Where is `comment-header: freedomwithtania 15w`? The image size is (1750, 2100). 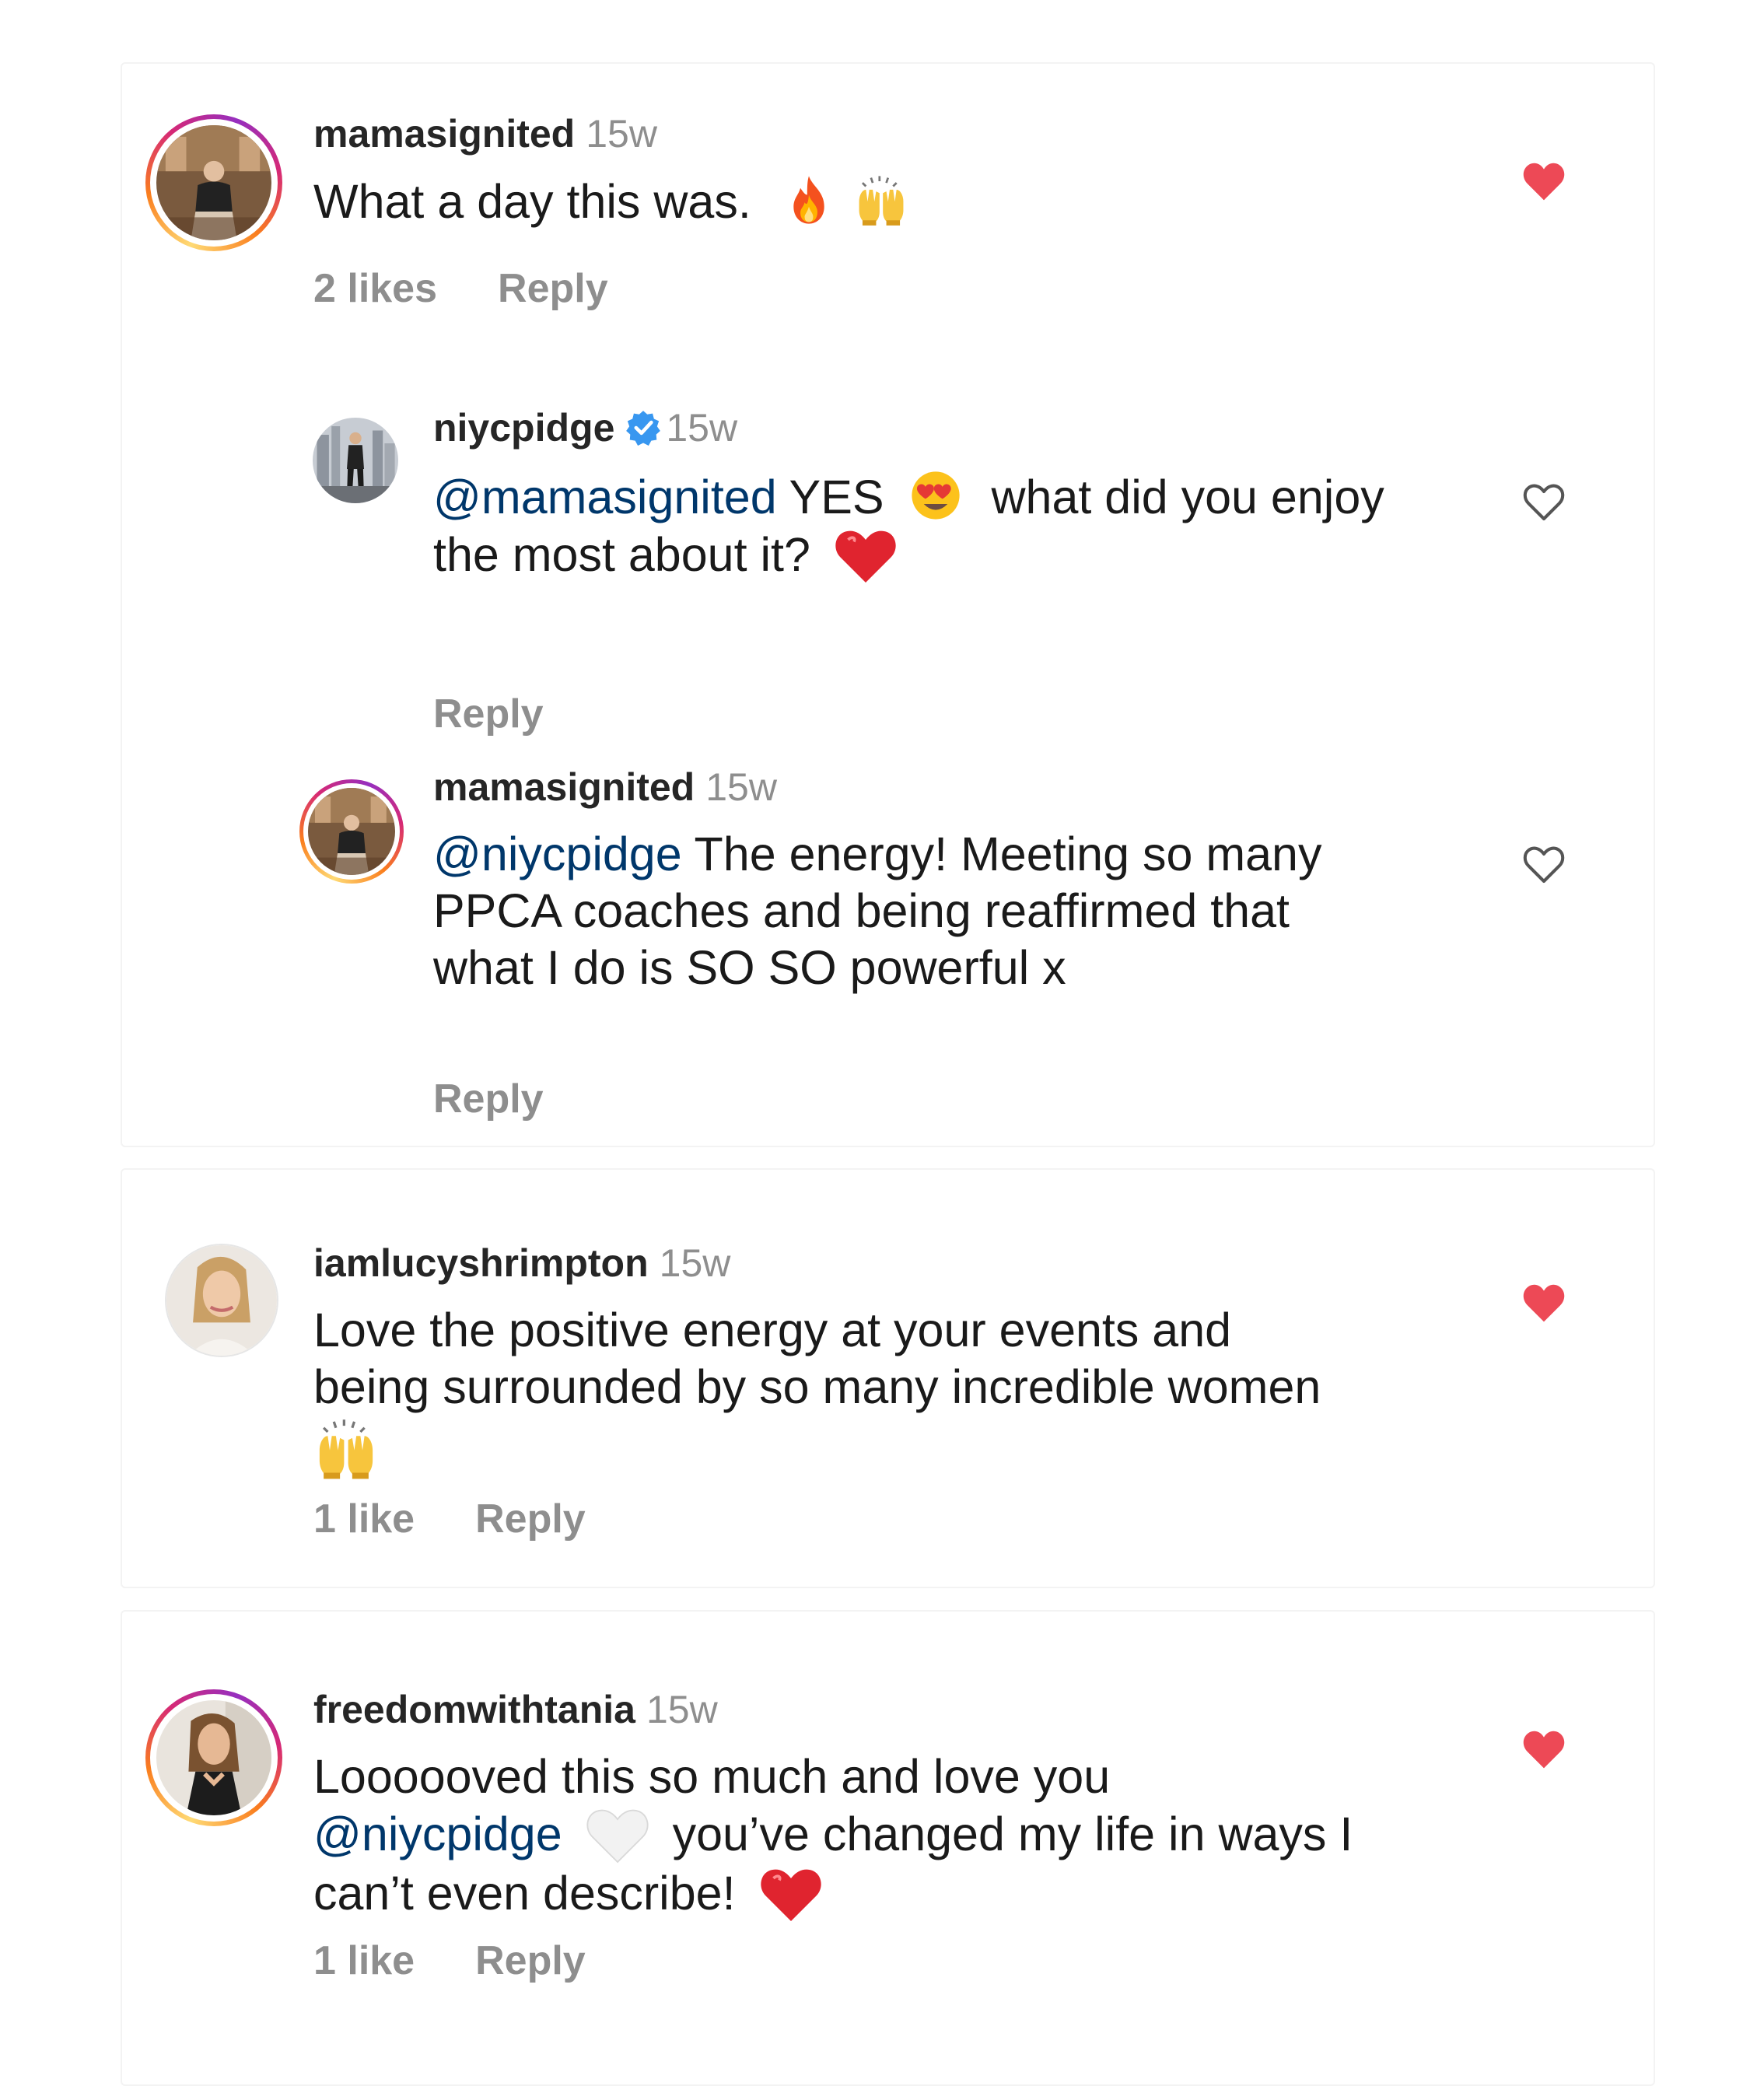 comment-header: freedomwithtania 15w is located at coordinates (515, 1710).